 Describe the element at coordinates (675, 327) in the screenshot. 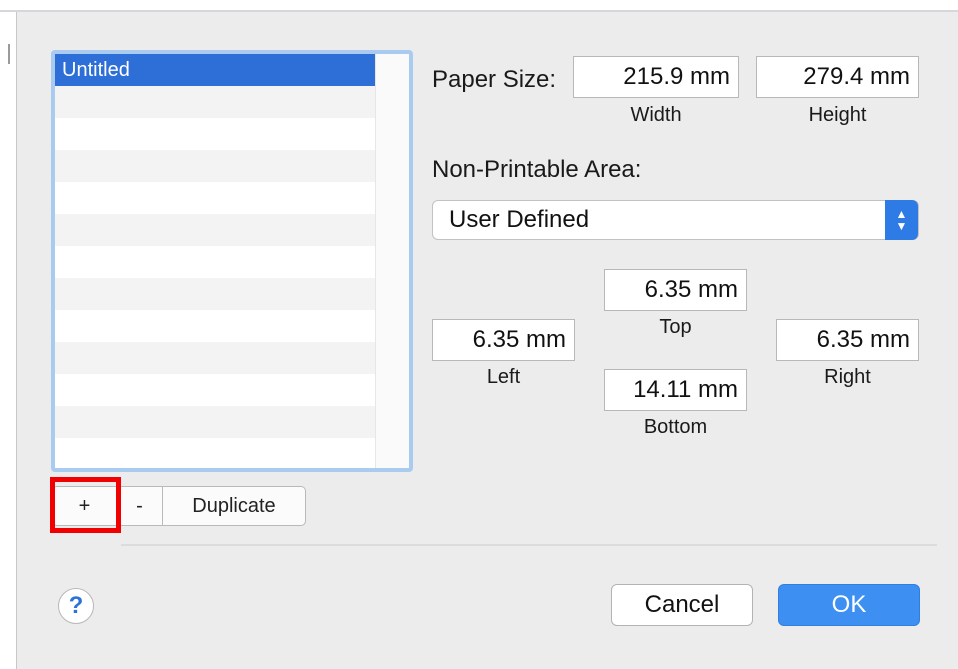

I see `top-caption: Top` at that location.